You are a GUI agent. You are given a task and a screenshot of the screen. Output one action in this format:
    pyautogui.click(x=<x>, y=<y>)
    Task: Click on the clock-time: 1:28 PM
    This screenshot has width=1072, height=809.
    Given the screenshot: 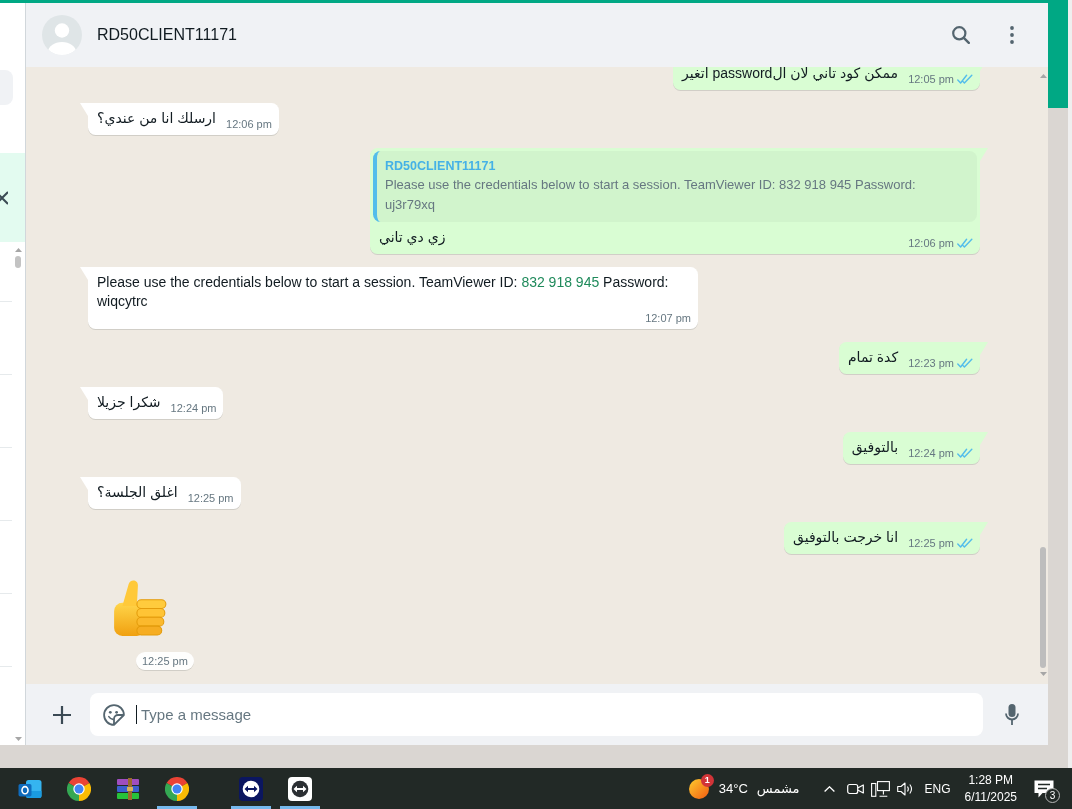 What is the action you would take?
    pyautogui.click(x=991, y=780)
    